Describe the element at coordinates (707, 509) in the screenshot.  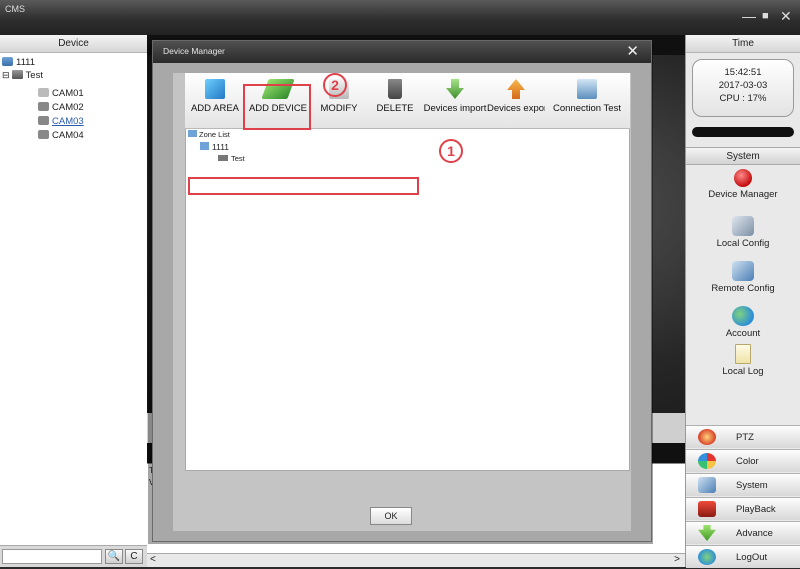
I see `playback-icon` at that location.